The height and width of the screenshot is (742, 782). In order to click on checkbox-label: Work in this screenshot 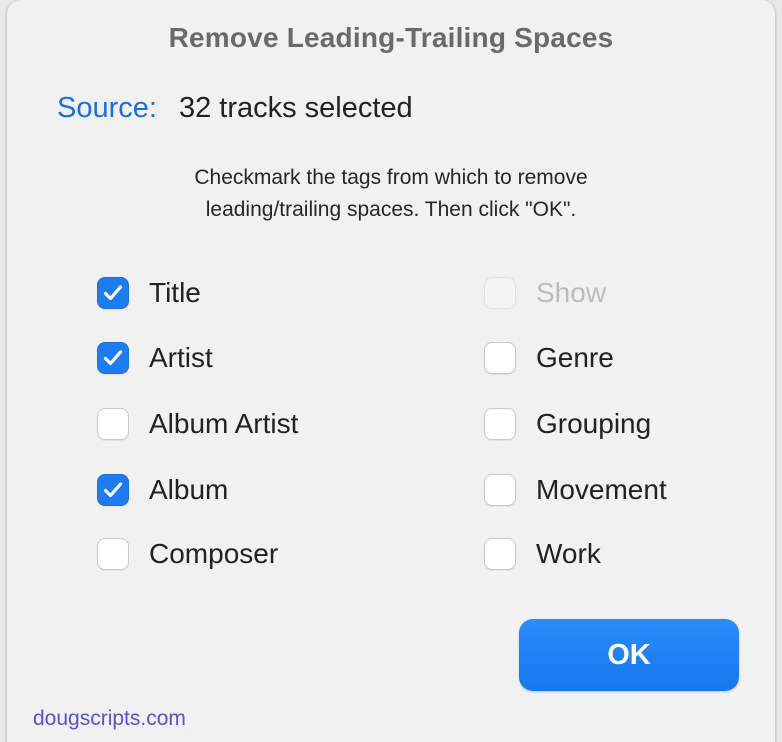, I will do `click(568, 553)`.